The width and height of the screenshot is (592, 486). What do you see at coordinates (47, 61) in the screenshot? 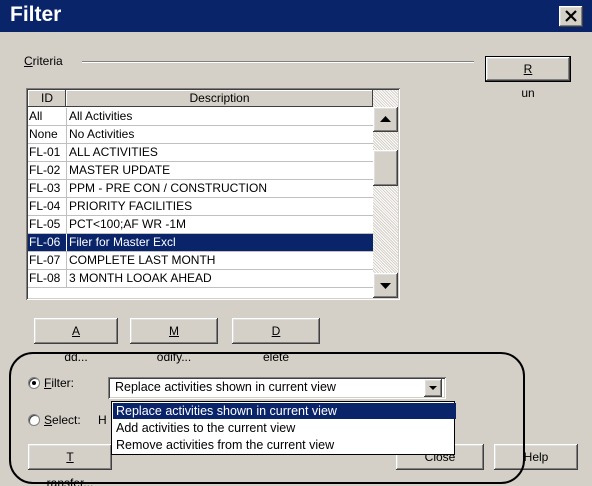
I see `criteria-label-rest: riteria` at bounding box center [47, 61].